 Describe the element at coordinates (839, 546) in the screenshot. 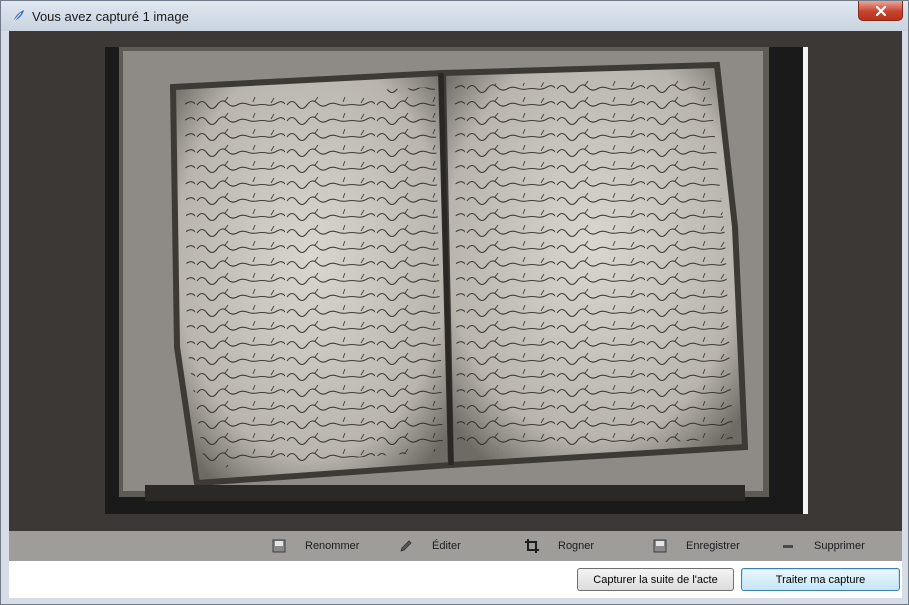

I see `delete-label: Supprimer` at that location.